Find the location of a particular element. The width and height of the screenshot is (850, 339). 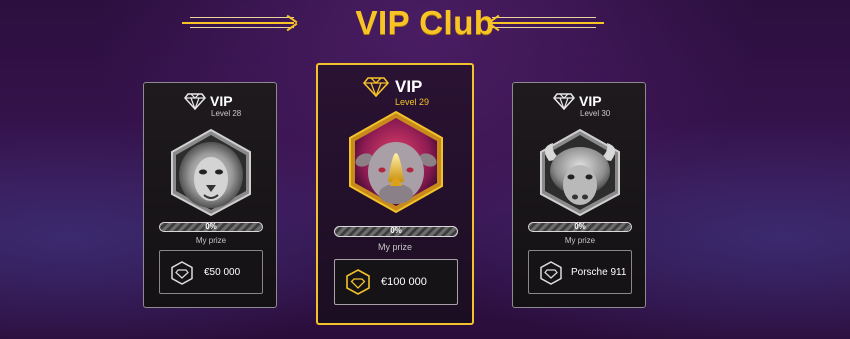

prize-value: €100 000 is located at coordinates (404, 282).